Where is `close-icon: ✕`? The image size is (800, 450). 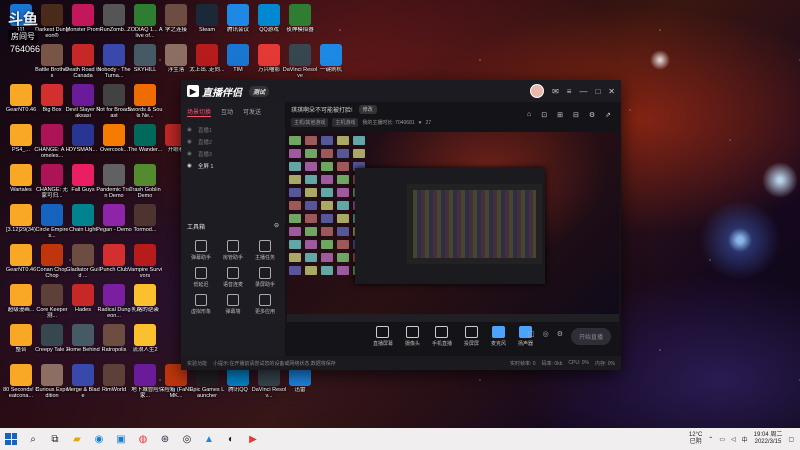
close-icon: ✕ is located at coordinates (611, 91).